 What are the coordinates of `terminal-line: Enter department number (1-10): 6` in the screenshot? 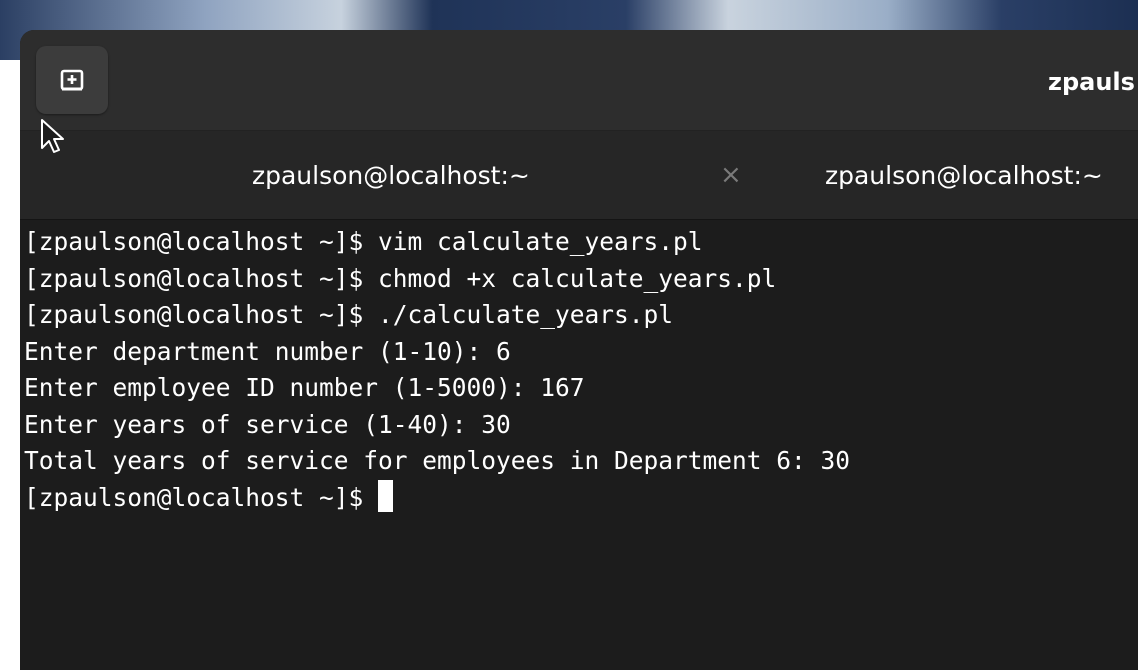 It's located at (267, 351).